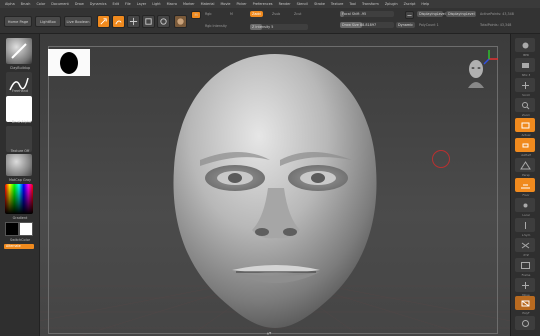 The height and width of the screenshot is (336, 540). I want to click on alternate-button: Alternate, so click(19, 246).